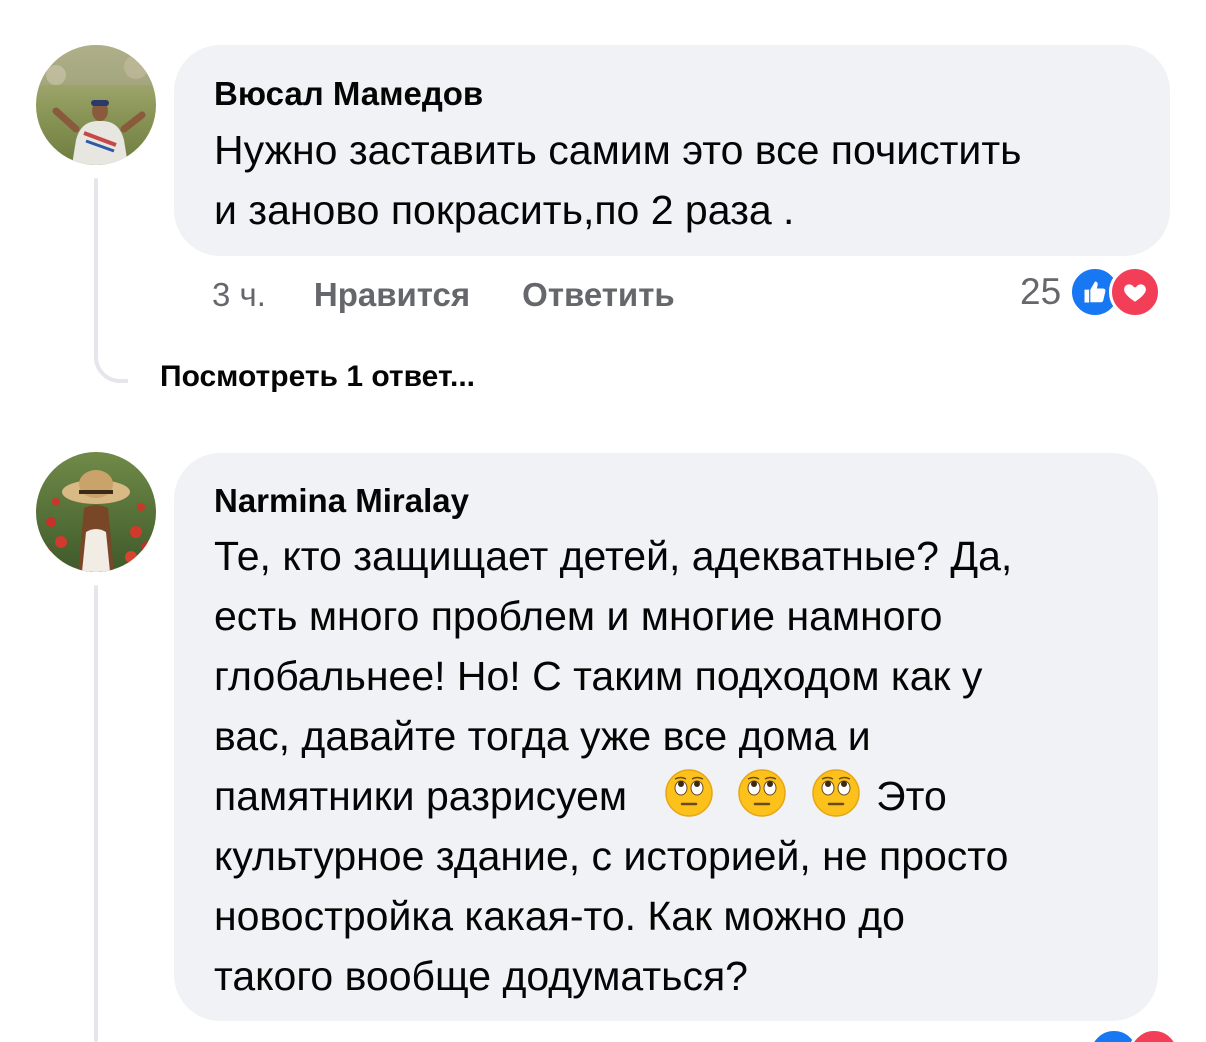 The image size is (1206, 1042). I want to click on reaction-summary: 25, so click(1091, 292).